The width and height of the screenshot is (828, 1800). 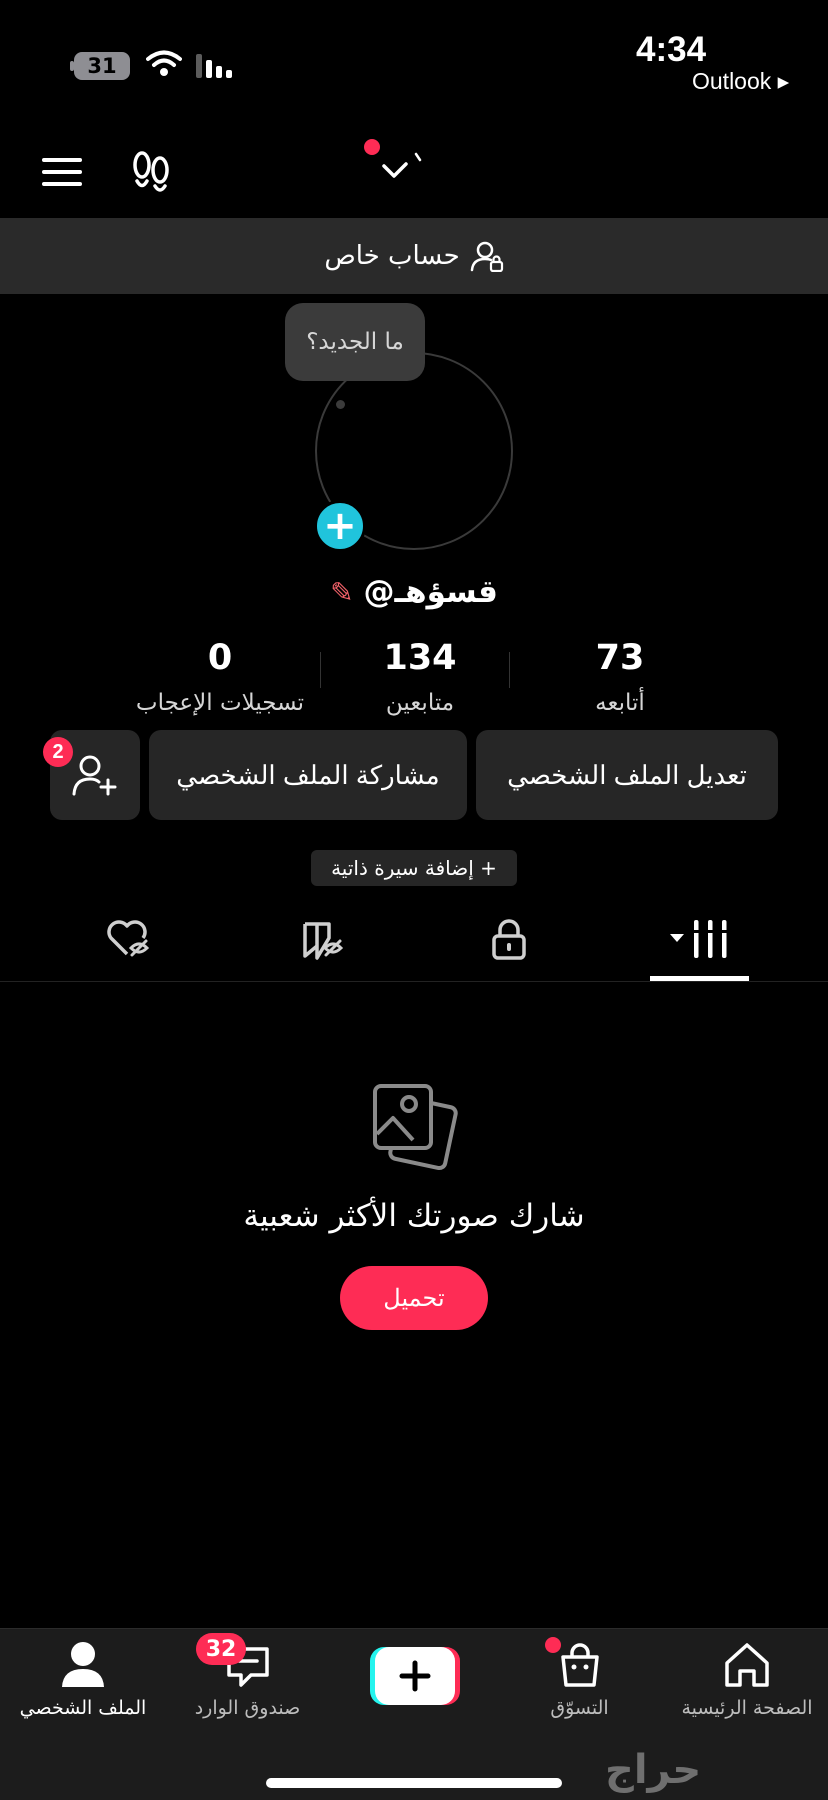 What do you see at coordinates (414, 1783) in the screenshot?
I see `home-indicator` at bounding box center [414, 1783].